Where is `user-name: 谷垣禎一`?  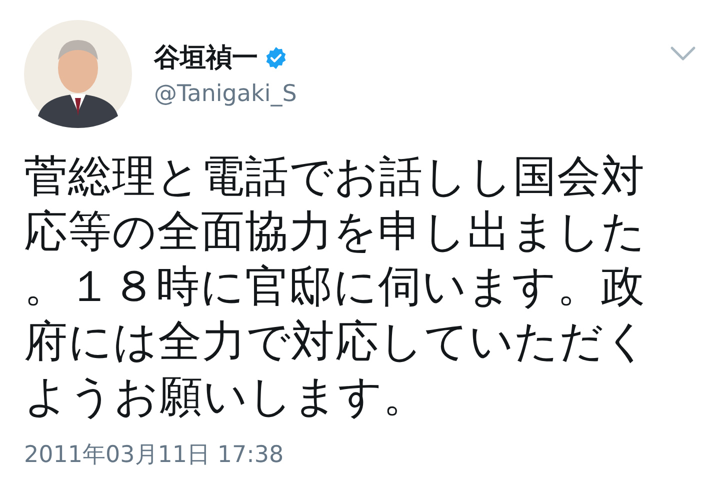
user-name: 谷垣禎一 is located at coordinates (206, 57).